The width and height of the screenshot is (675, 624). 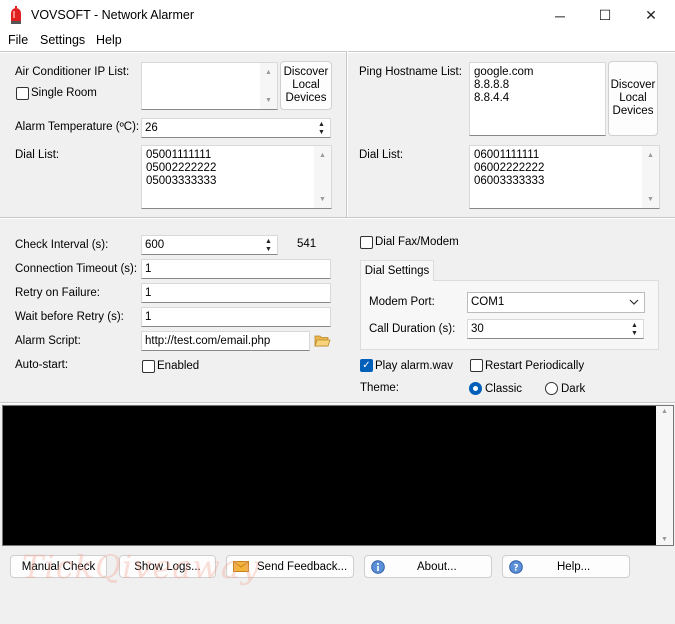 What do you see at coordinates (72, 72) in the screenshot?
I see `ac-ip-list-label: Air Conditioner IP List:` at bounding box center [72, 72].